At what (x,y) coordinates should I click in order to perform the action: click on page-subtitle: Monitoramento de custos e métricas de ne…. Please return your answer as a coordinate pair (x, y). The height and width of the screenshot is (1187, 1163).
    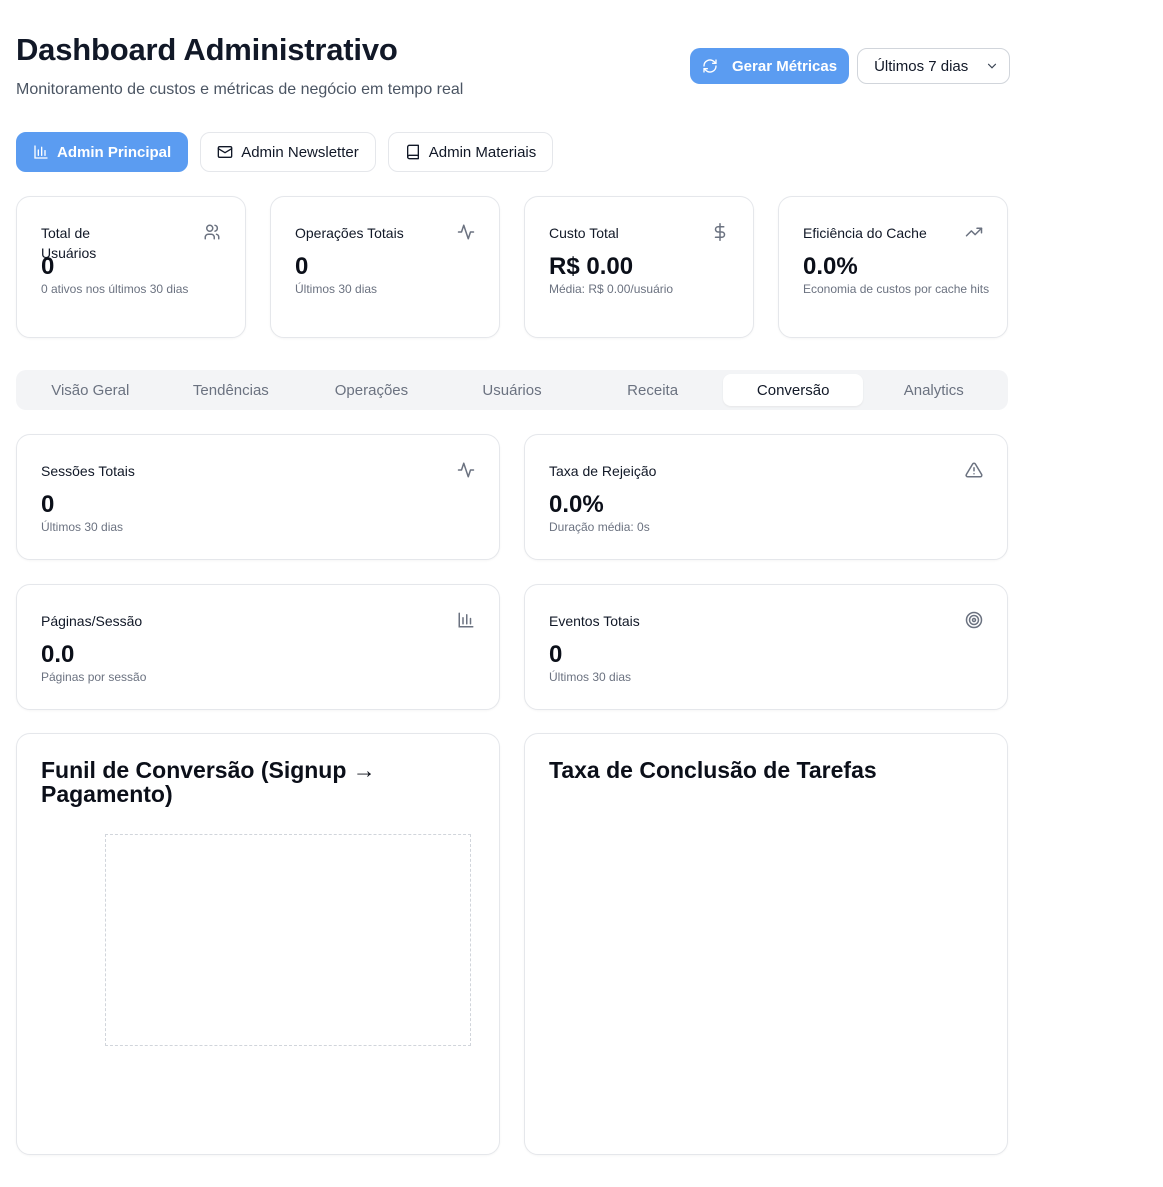
    Looking at the image, I should click on (240, 89).